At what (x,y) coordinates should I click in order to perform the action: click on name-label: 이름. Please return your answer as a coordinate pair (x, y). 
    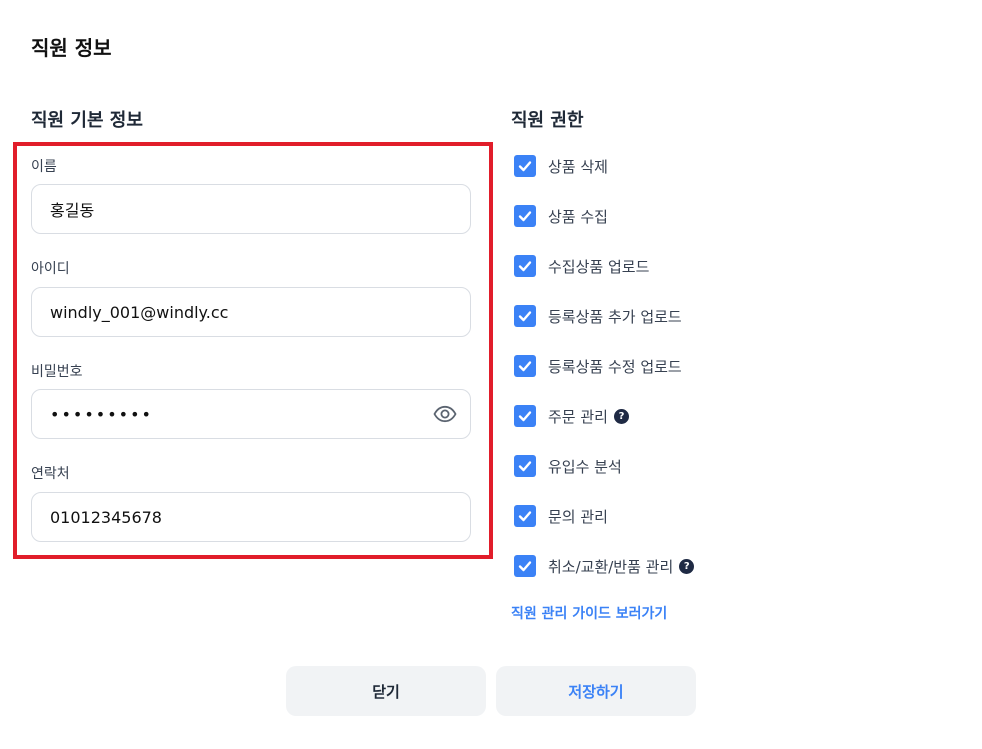
    Looking at the image, I should click on (44, 167).